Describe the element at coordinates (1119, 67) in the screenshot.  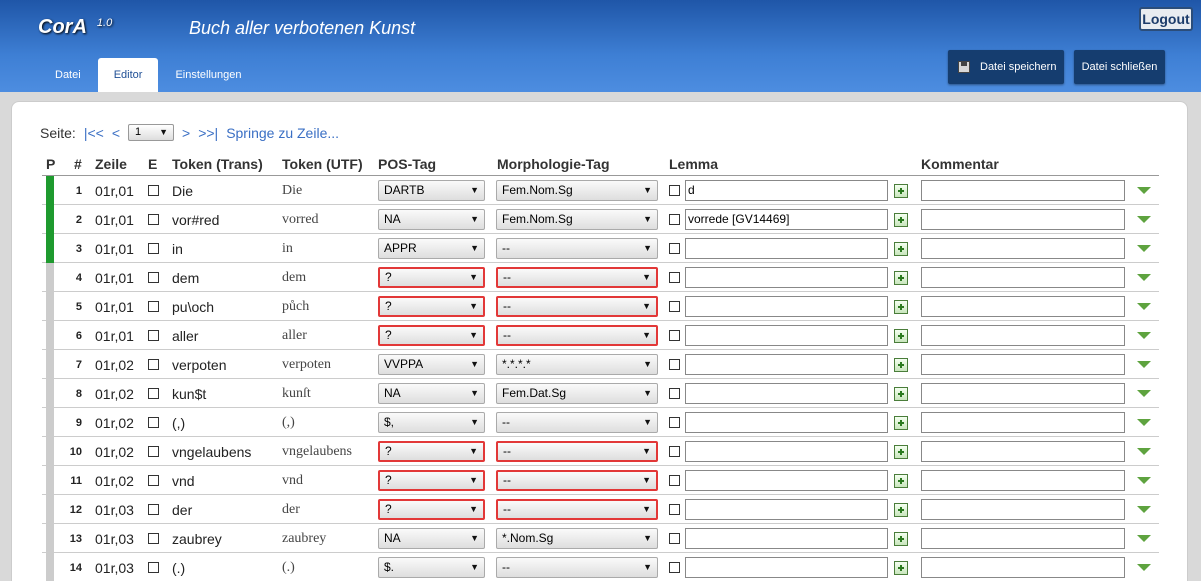
I see `close-file-button: Datei schließen` at that location.